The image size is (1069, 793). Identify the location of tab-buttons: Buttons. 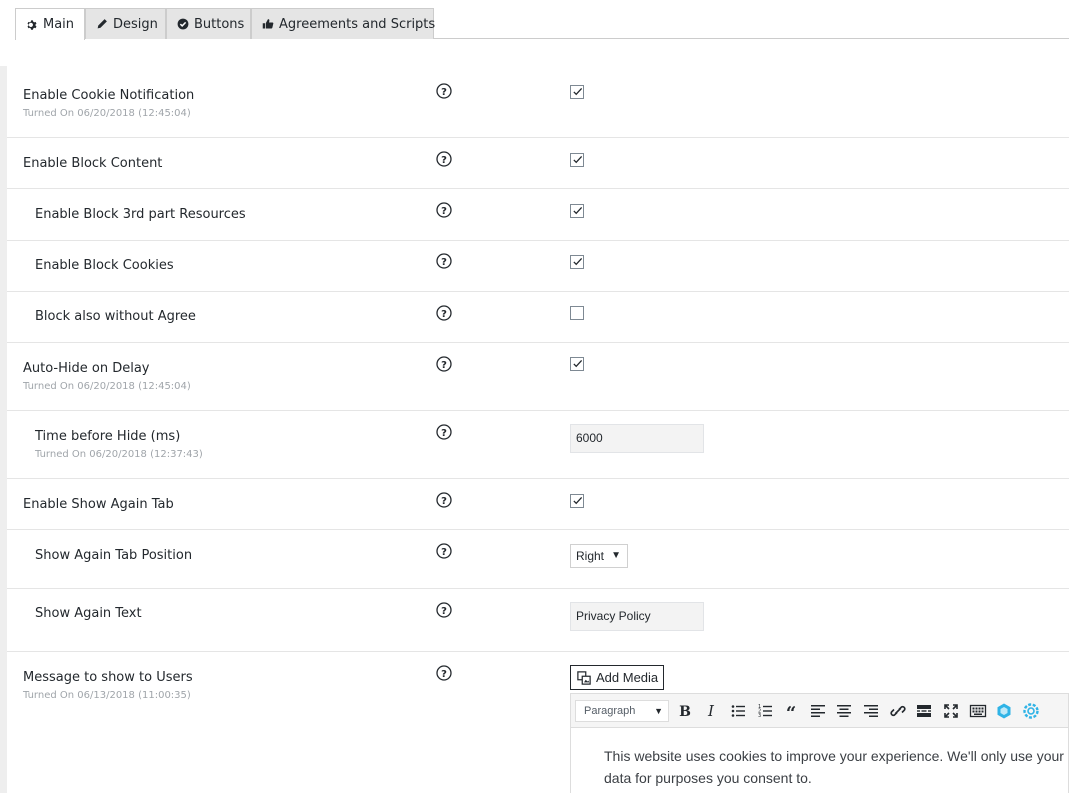
(208, 23).